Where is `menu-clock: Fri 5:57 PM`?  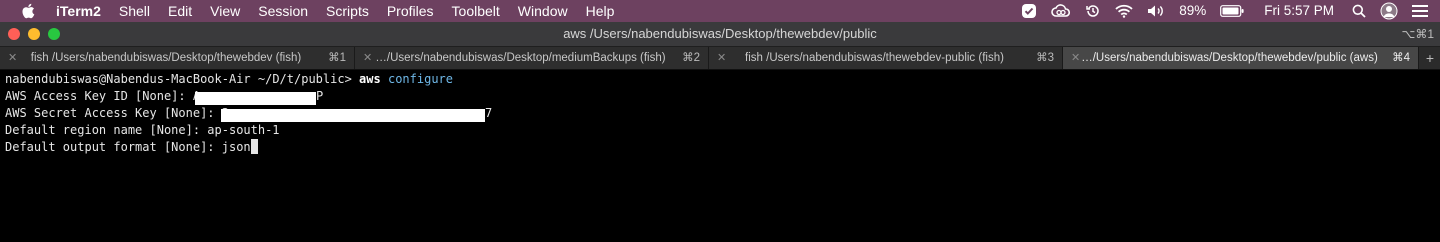
menu-clock: Fri 5:57 PM is located at coordinates (1299, 11).